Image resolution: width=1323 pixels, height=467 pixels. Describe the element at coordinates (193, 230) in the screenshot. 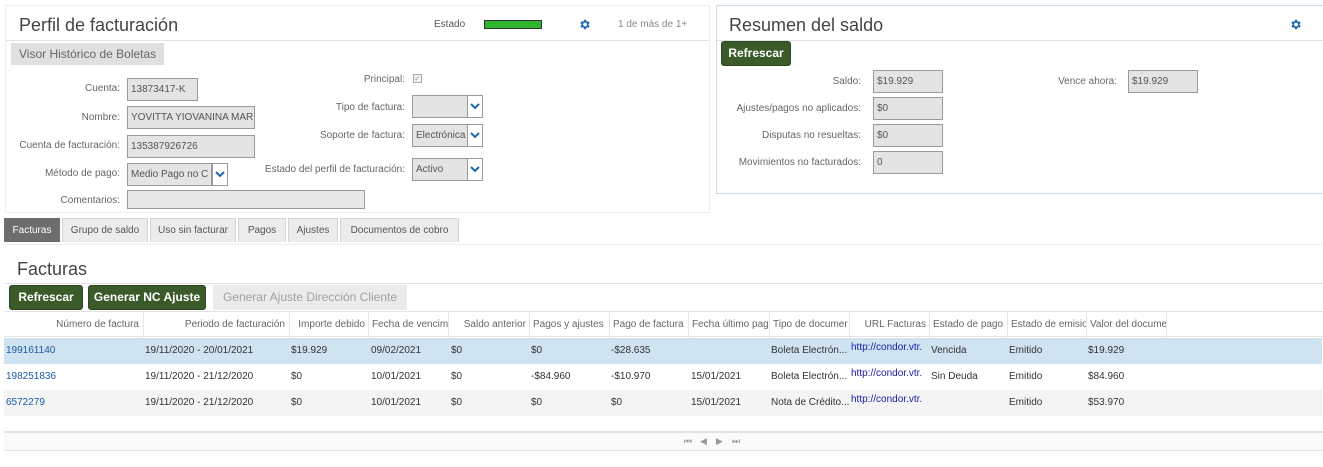

I see `tab-uso-sin-facturar: Uso sin facturar` at that location.